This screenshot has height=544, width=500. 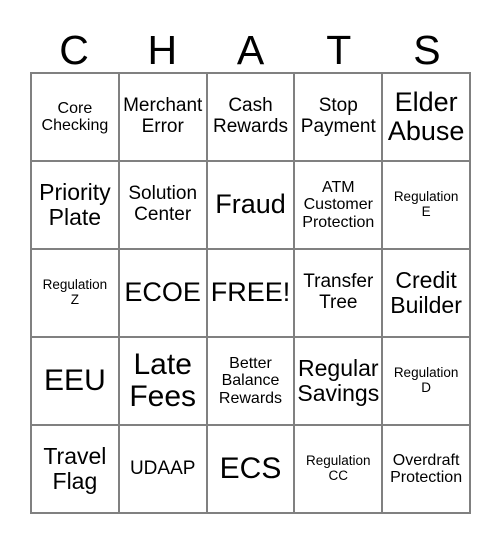 I want to click on bingo-cell: Travel Flag, so click(x=76, y=470).